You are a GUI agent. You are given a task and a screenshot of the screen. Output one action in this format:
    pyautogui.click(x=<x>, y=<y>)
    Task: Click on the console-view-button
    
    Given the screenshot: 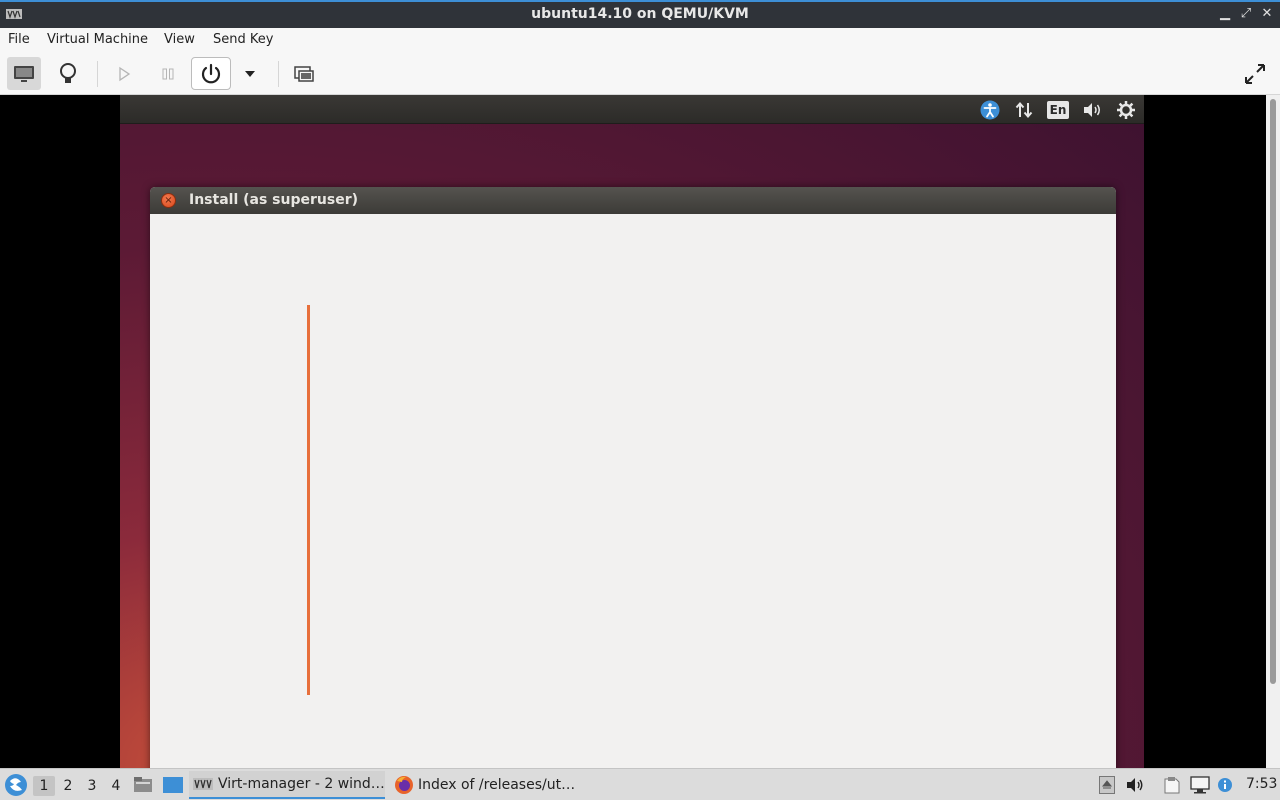 What is the action you would take?
    pyautogui.click(x=24, y=73)
    